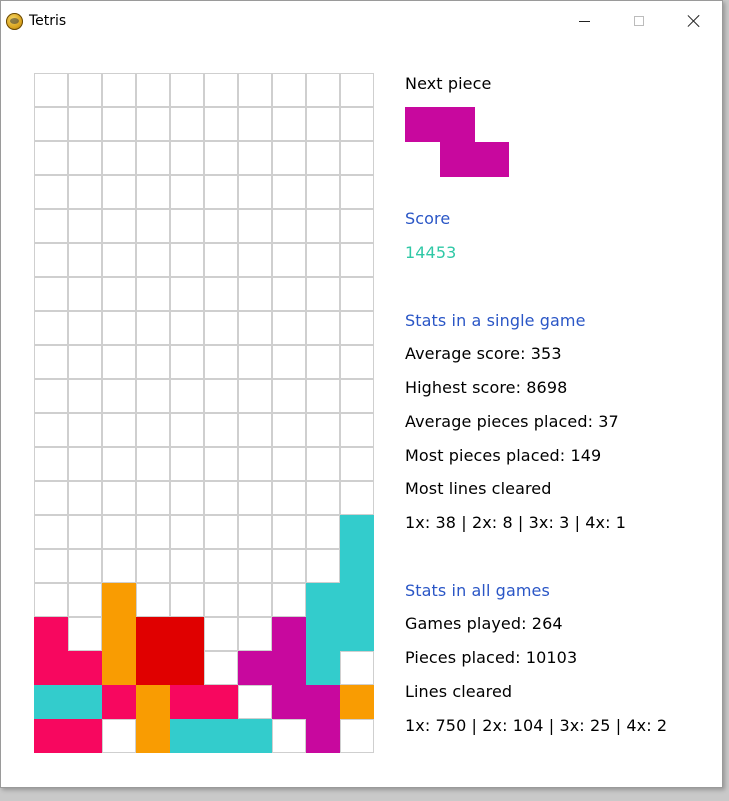 Image resolution: width=729 pixels, height=801 pixels. I want to click on close-button, so click(694, 21).